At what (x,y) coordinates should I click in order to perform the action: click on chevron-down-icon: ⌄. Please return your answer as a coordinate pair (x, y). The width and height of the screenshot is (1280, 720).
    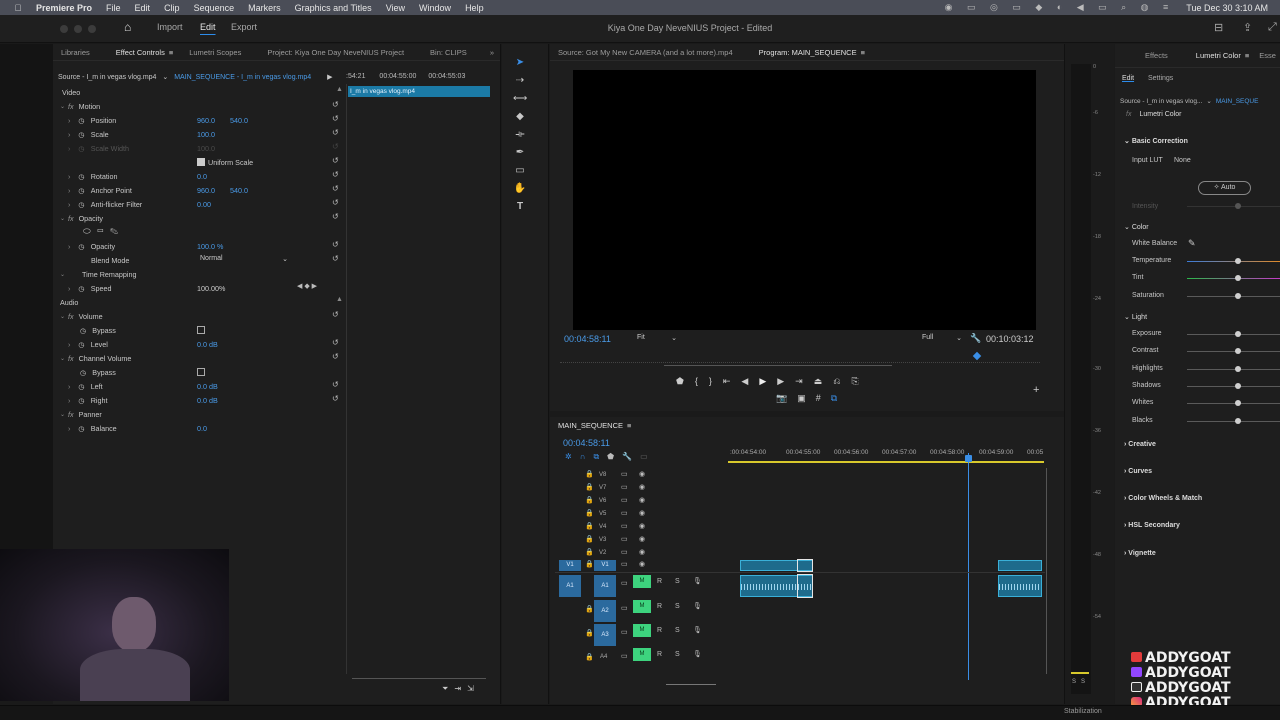
    Looking at the image, I should click on (165, 77).